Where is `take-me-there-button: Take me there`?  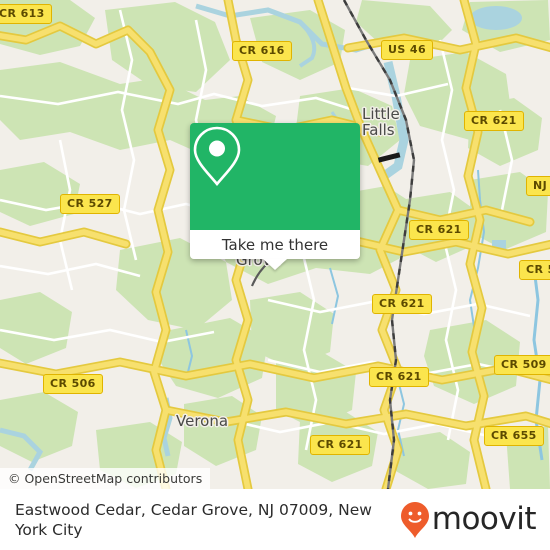
take-me-there-button: Take me there is located at coordinates (275, 250).